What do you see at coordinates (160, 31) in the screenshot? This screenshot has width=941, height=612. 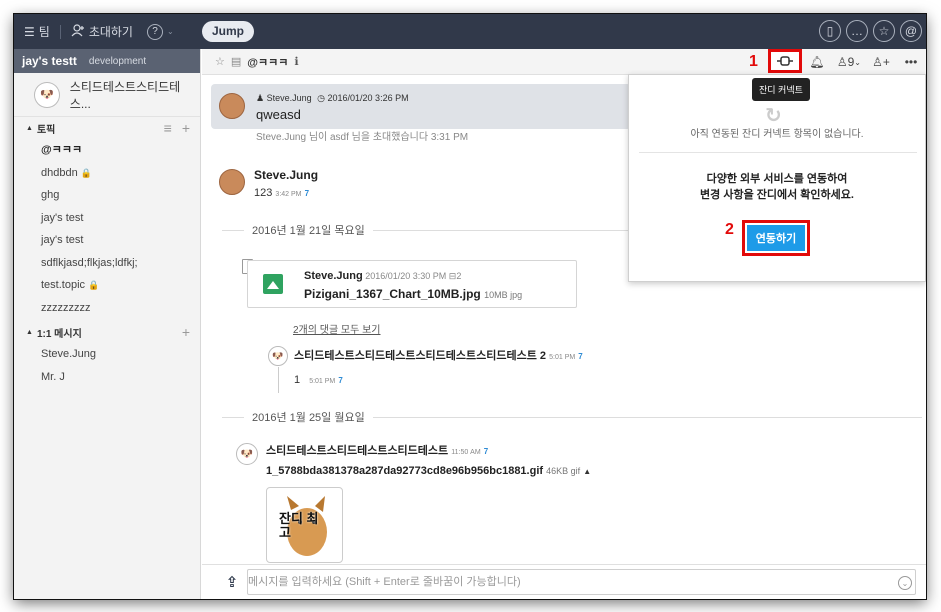 I see `help-button: ? ⌄` at bounding box center [160, 31].